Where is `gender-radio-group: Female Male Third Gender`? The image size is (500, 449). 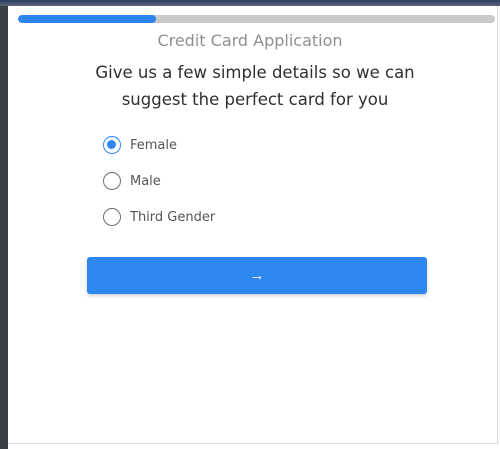 gender-radio-group: Female Male Third Gender is located at coordinates (159, 187).